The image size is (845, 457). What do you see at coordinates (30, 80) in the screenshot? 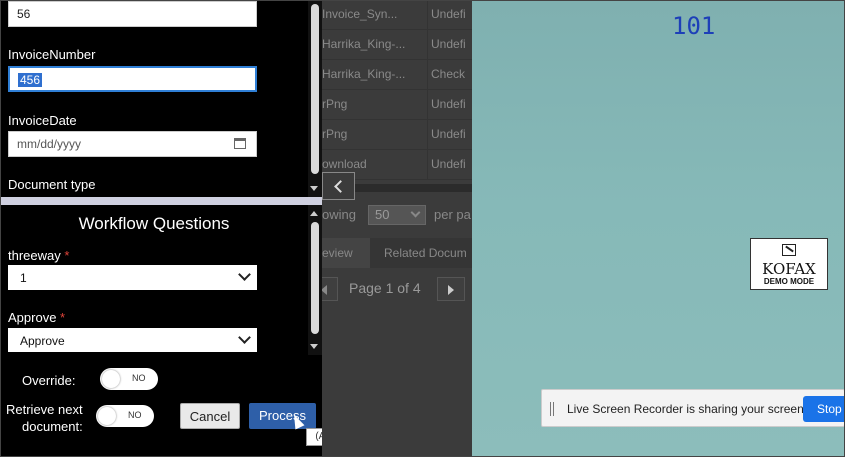
I see `invoice-number-value: 456` at bounding box center [30, 80].